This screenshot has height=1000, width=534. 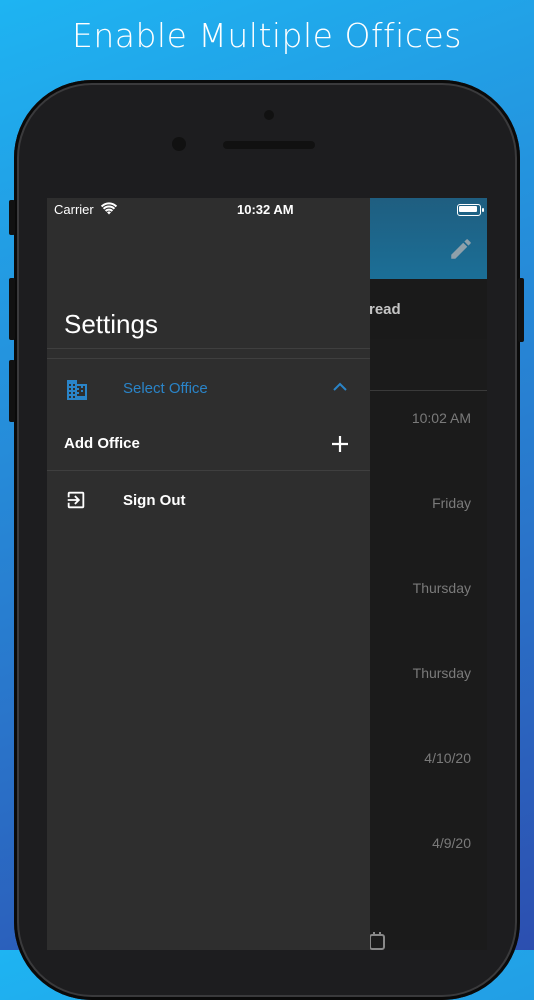 I want to click on front-camera, so click(x=179, y=144).